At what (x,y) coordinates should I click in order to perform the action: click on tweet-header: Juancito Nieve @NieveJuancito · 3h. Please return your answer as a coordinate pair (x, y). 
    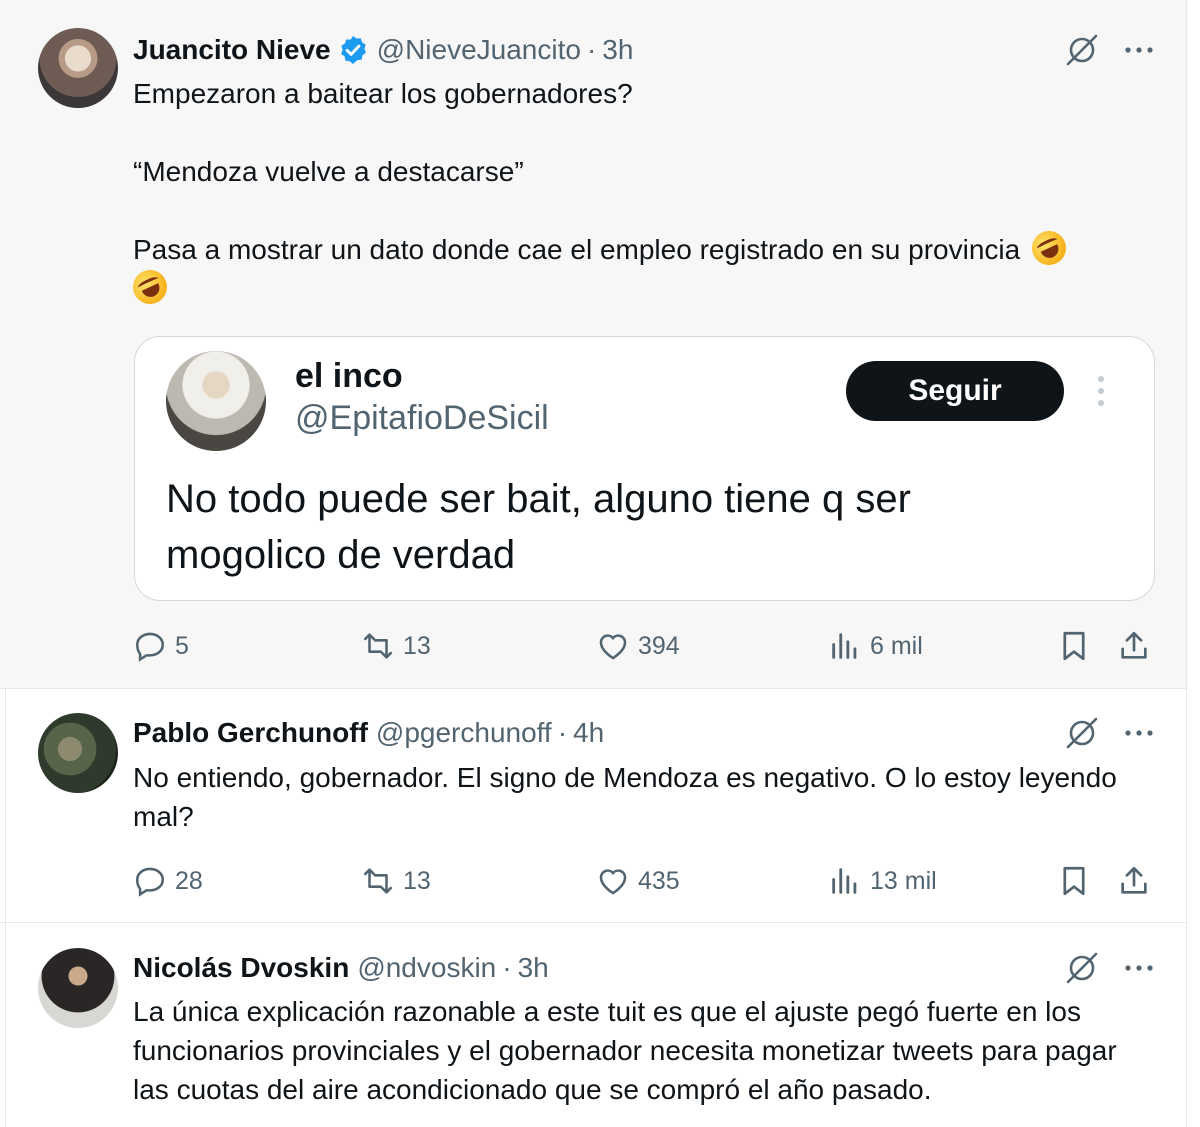
    Looking at the image, I should click on (644, 50).